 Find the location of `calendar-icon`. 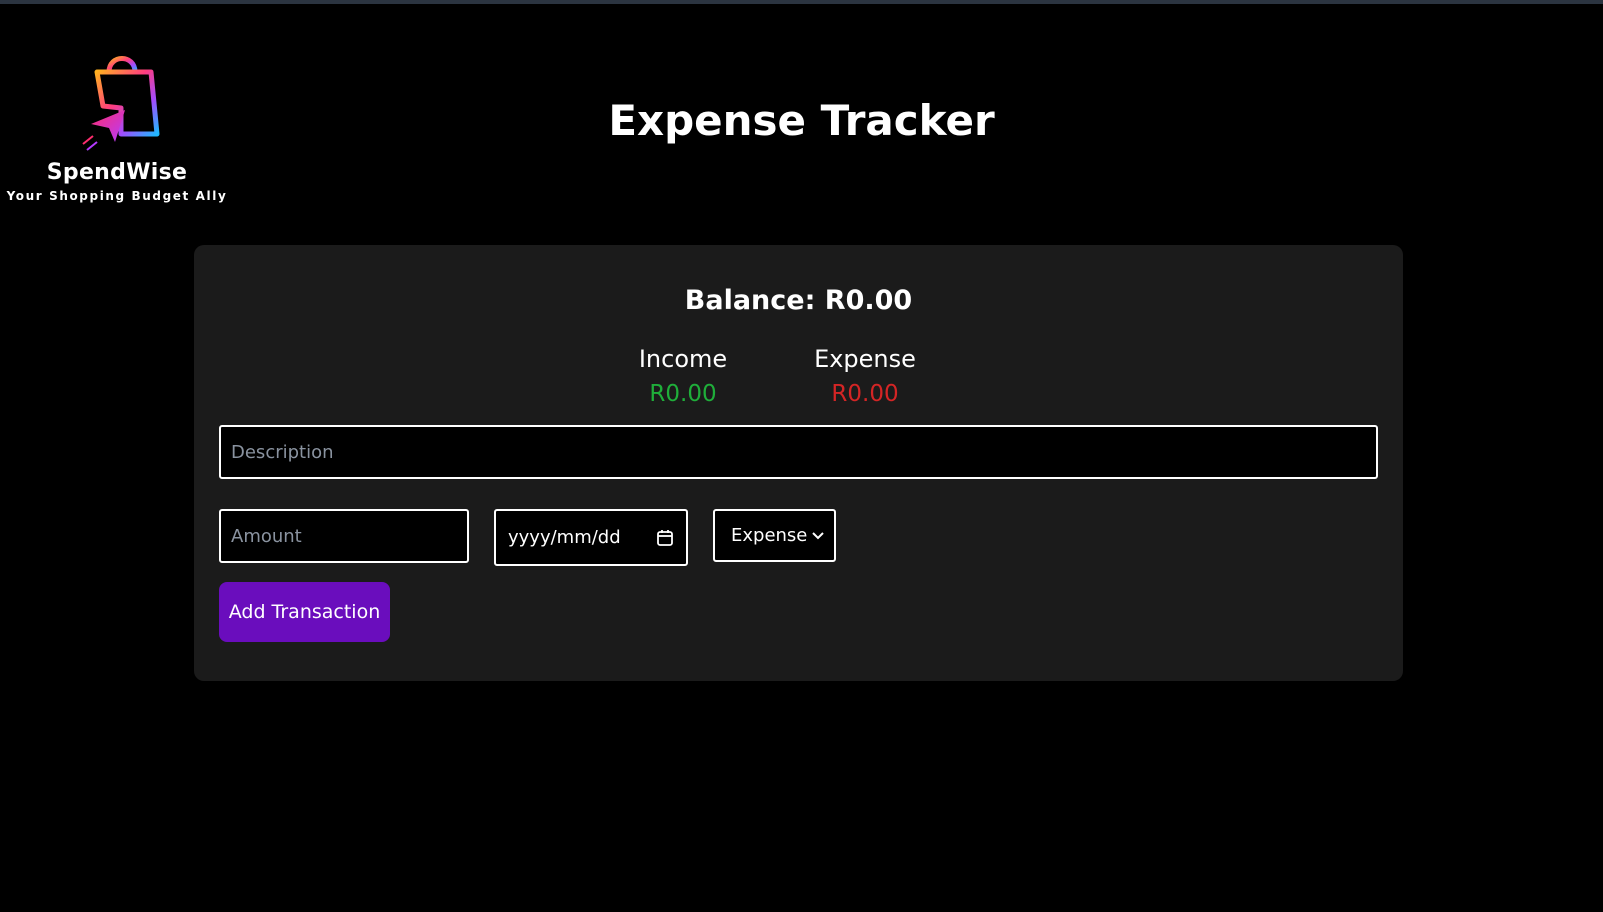

calendar-icon is located at coordinates (665, 538).